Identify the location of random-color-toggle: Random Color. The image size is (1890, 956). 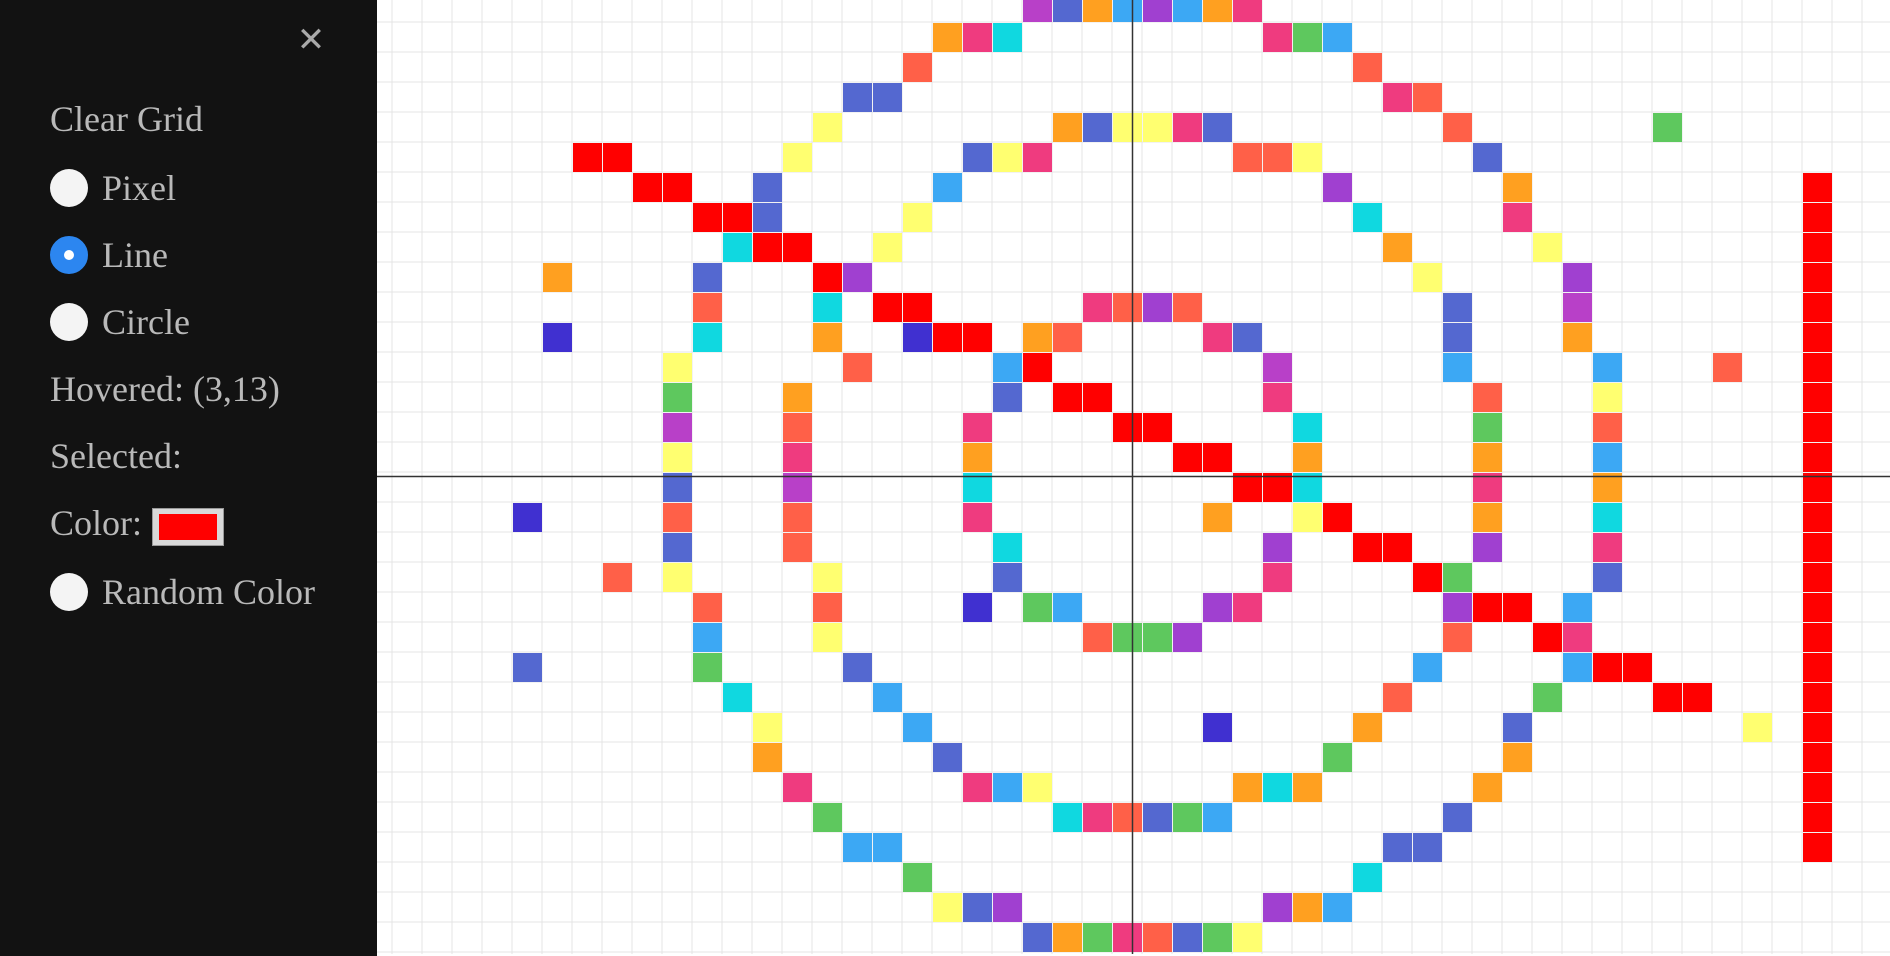
(182, 592).